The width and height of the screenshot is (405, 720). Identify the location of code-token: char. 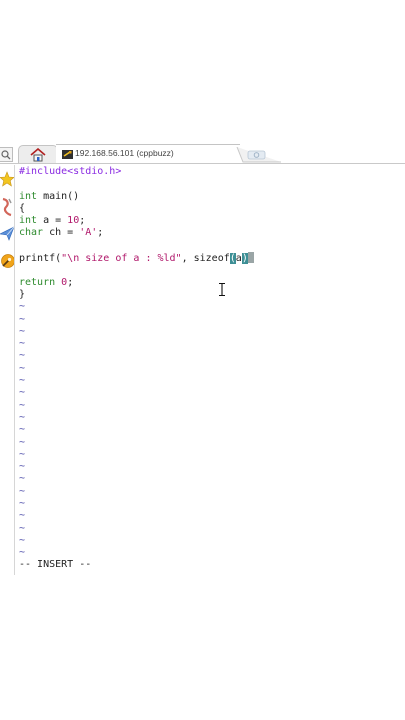
(31, 233).